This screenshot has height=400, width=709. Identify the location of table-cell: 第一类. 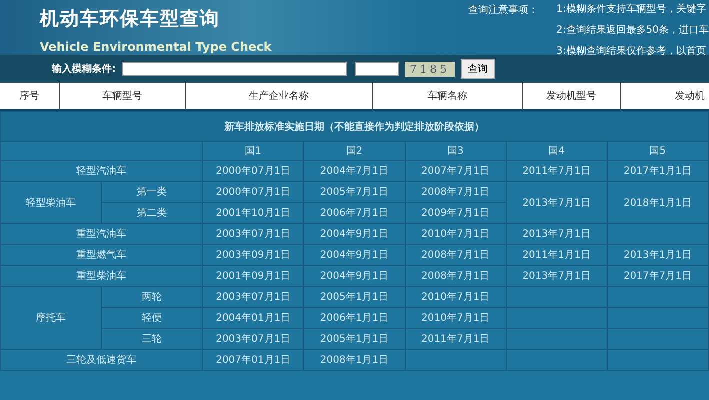
(152, 192).